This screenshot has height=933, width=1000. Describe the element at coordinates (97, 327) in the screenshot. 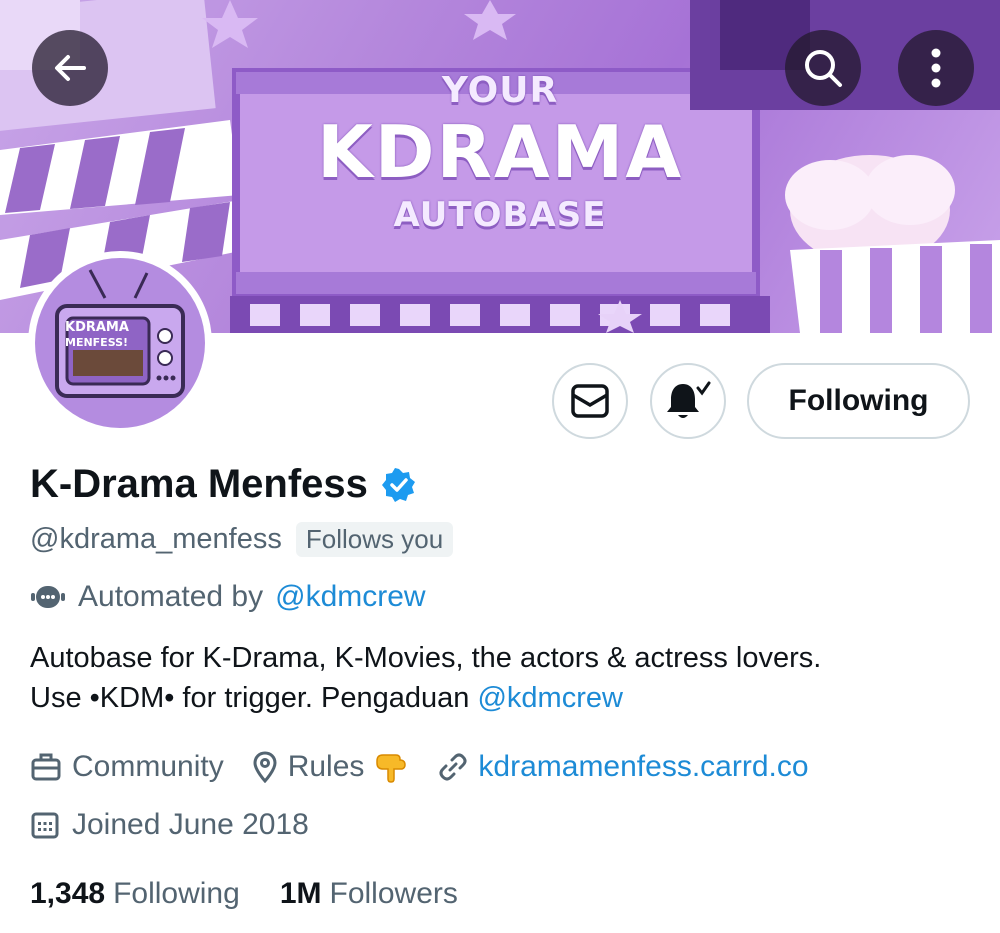

I see `avatar-logo-line1: KDRAMA` at that location.